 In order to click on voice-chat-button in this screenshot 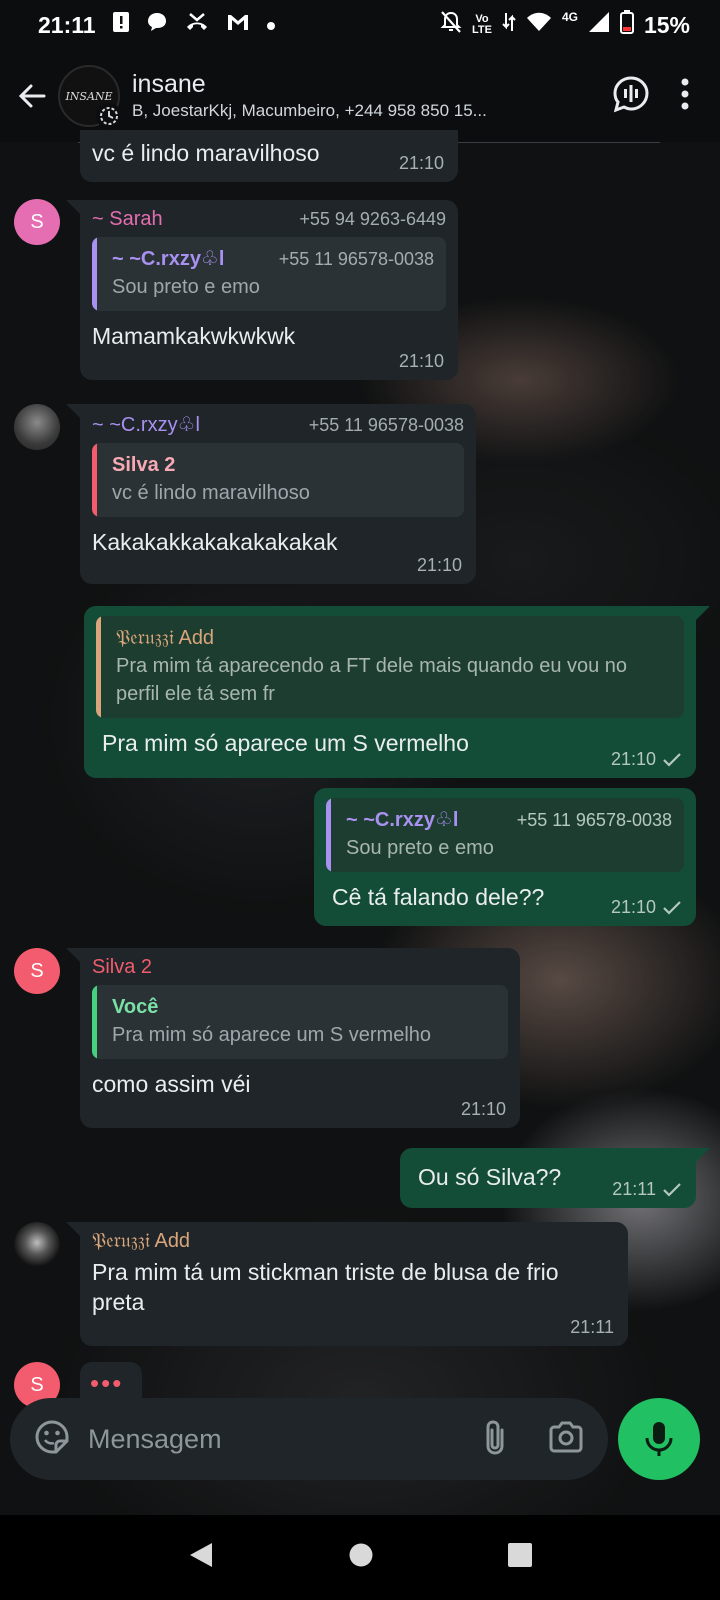, I will do `click(631, 96)`.